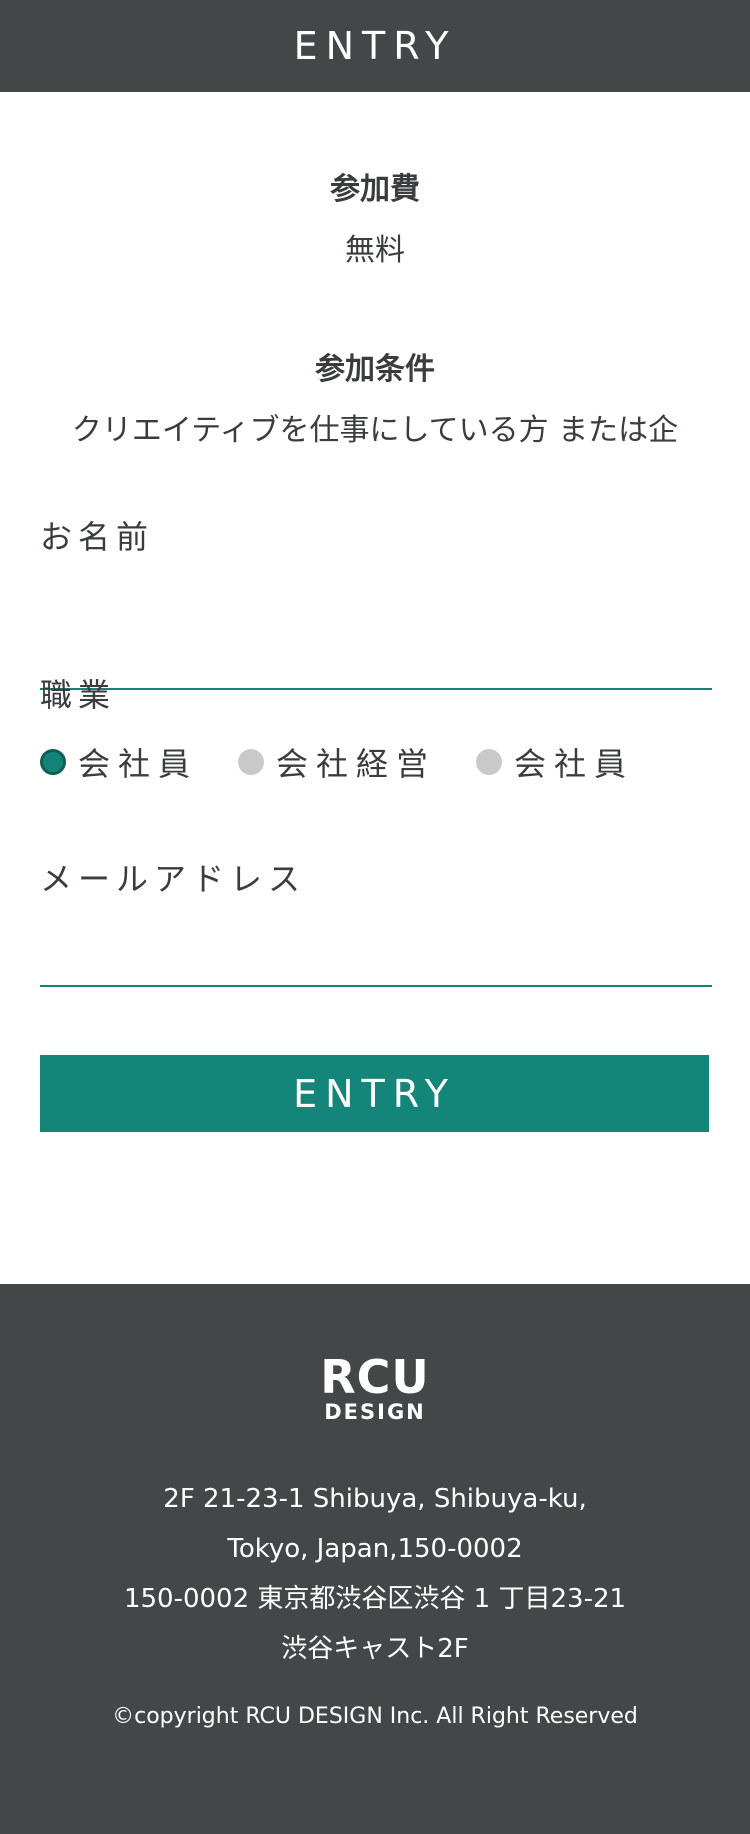 The height and width of the screenshot is (1834, 750). I want to click on logo-sub-text: DESIGN, so click(375, 1412).